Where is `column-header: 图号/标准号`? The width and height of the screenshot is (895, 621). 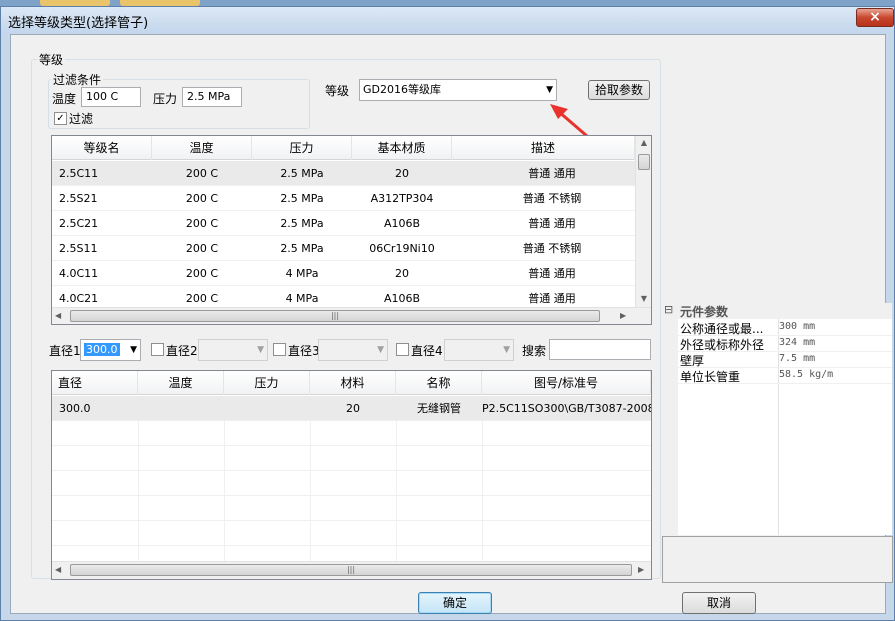
column-header: 图号/标准号 is located at coordinates (566, 383).